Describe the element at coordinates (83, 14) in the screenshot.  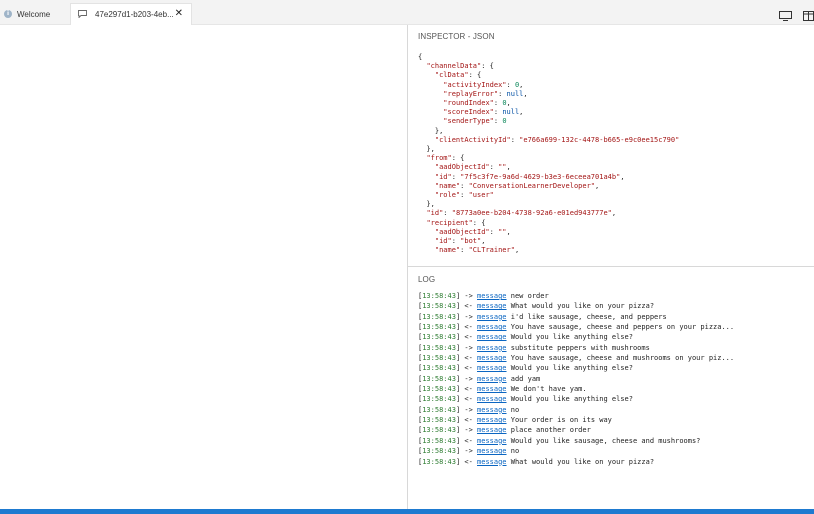
I see `chat-icon` at that location.